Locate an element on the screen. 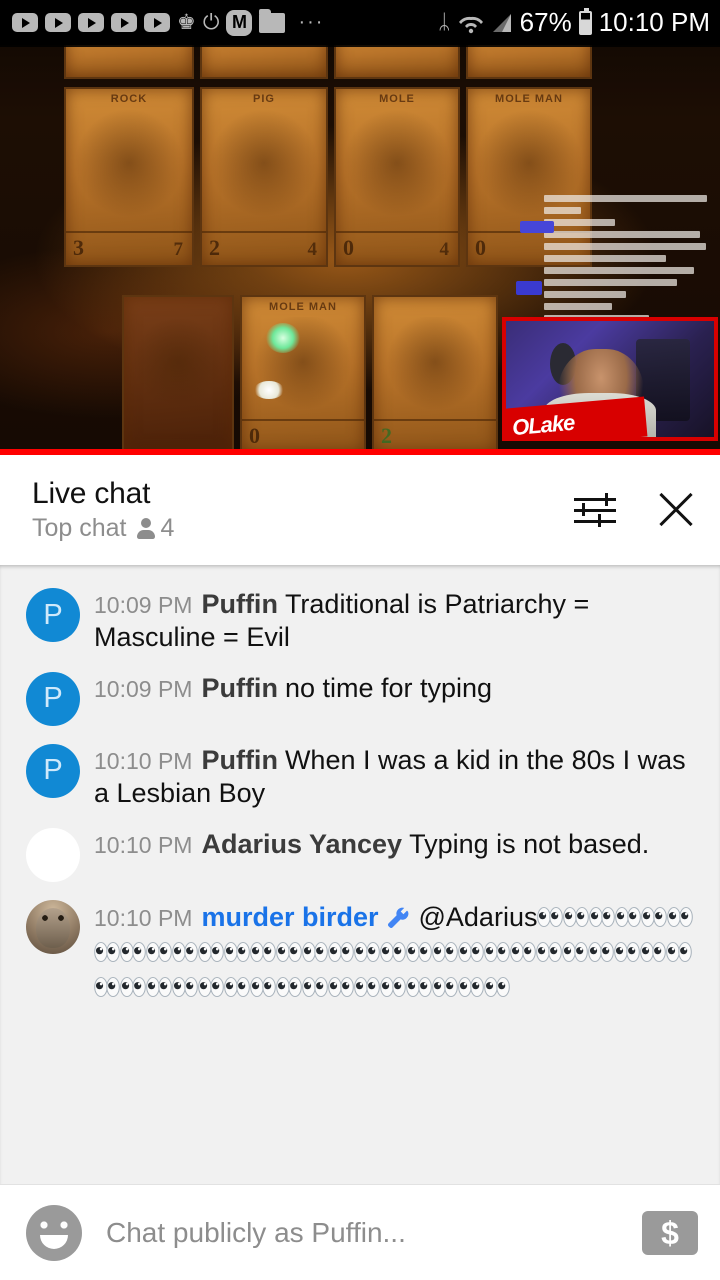  card-caption: MOLE MAN is located at coordinates (529, 99).